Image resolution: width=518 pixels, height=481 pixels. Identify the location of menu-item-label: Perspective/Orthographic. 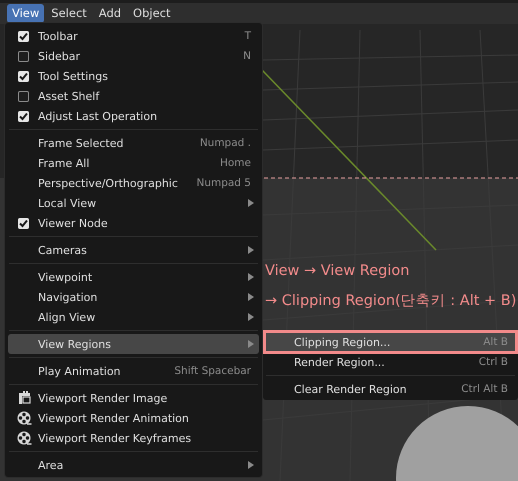
(108, 184).